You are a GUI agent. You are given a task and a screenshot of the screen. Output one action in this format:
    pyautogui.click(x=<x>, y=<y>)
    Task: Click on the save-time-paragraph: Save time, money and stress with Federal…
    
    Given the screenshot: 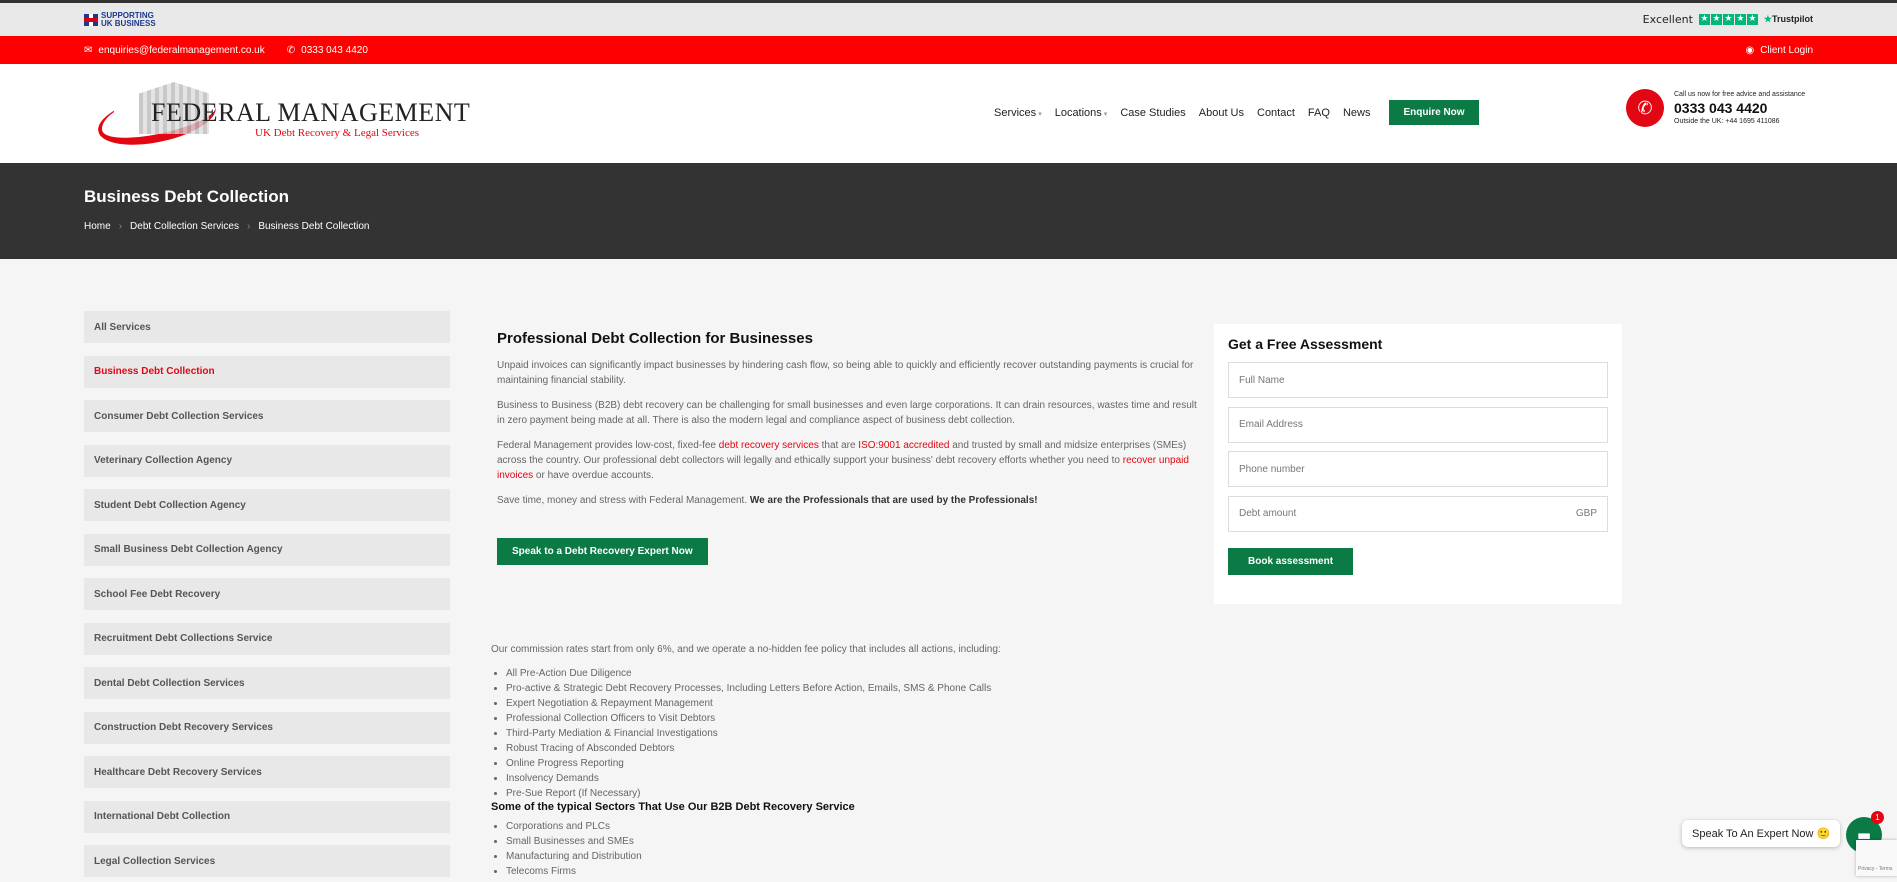 What is the action you would take?
    pyautogui.click(x=767, y=500)
    